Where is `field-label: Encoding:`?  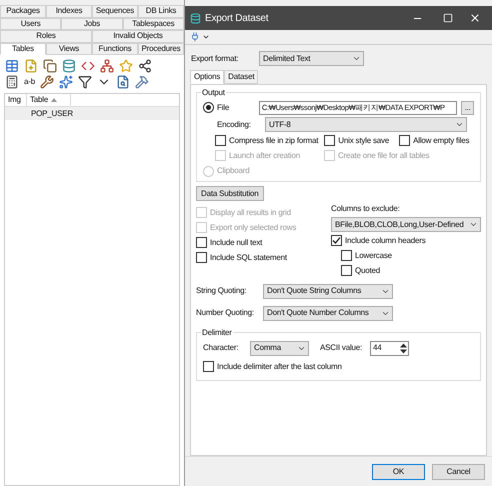
field-label: Encoding: is located at coordinates (234, 124).